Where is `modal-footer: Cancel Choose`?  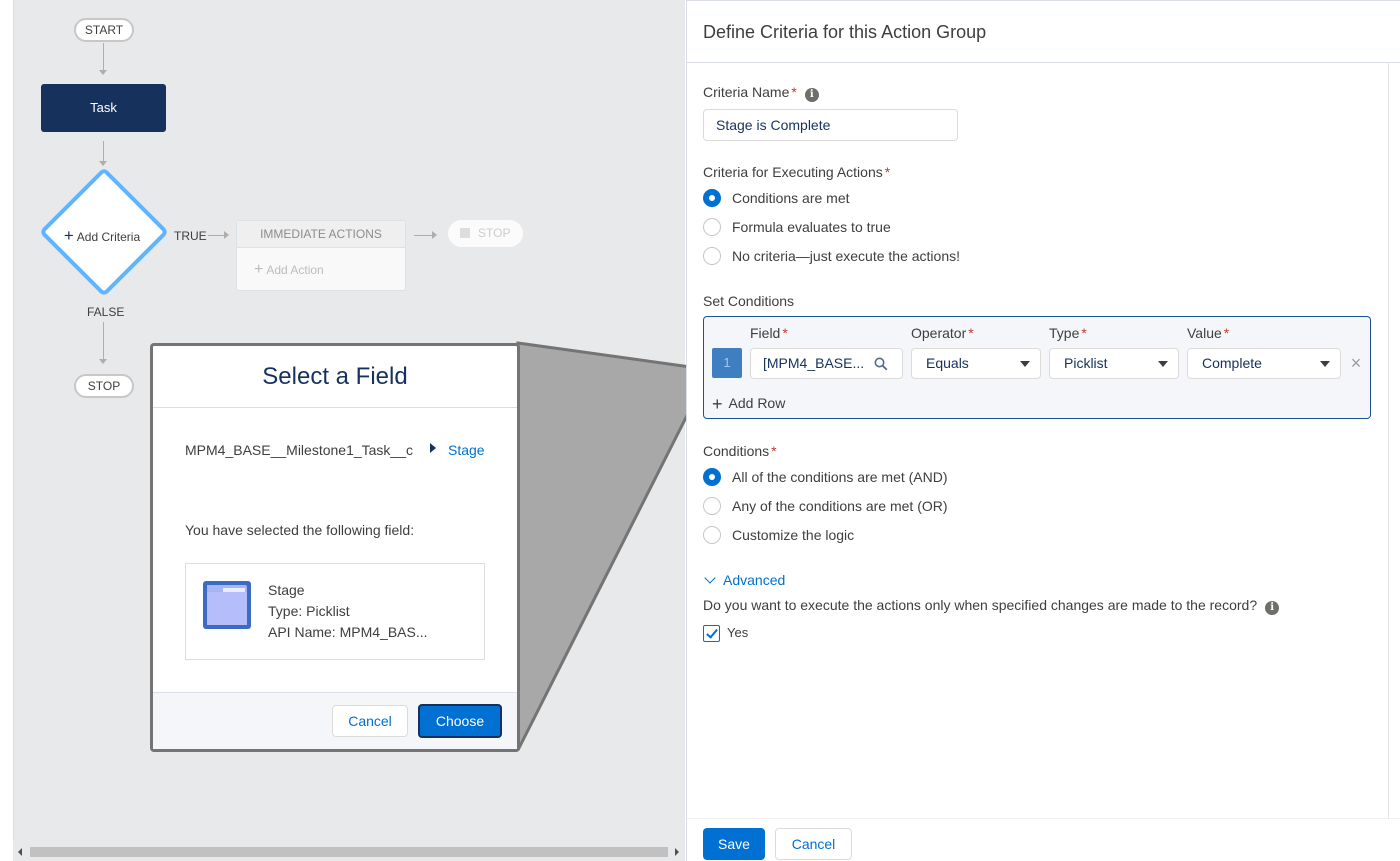 modal-footer: Cancel Choose is located at coordinates (335, 720).